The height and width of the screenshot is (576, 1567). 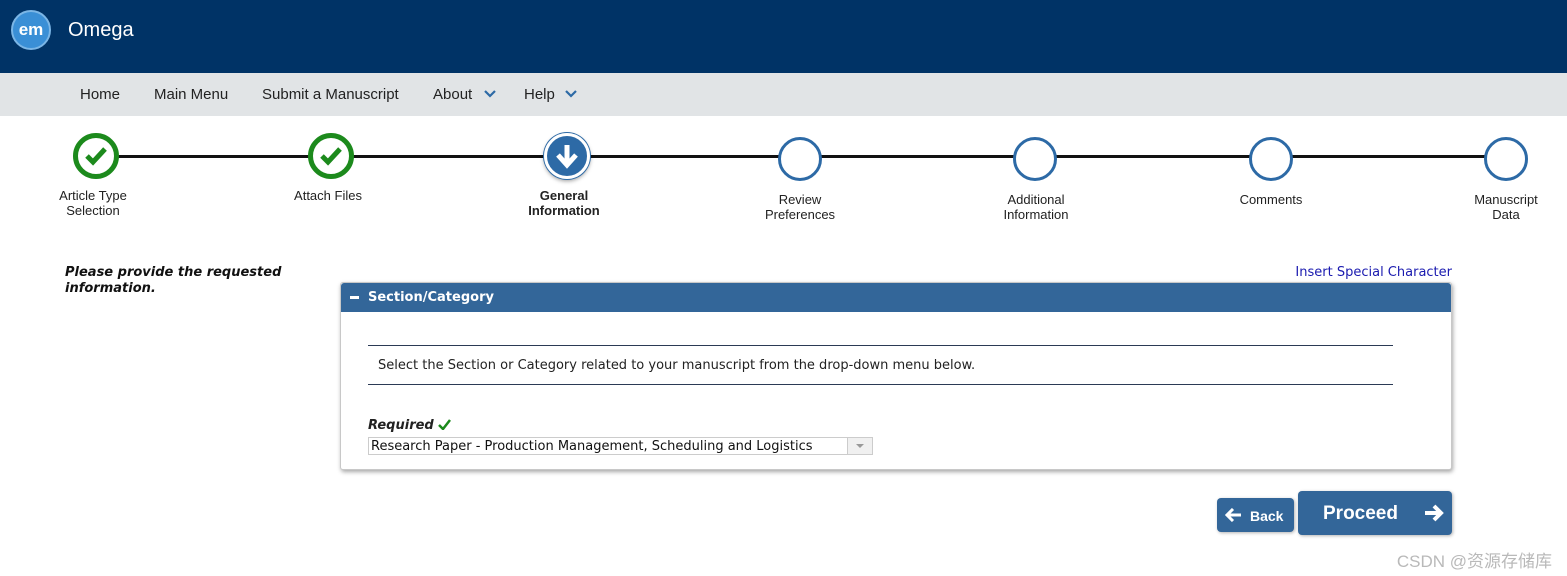 I want to click on step-label-general-info: General Information, so click(x=564, y=203).